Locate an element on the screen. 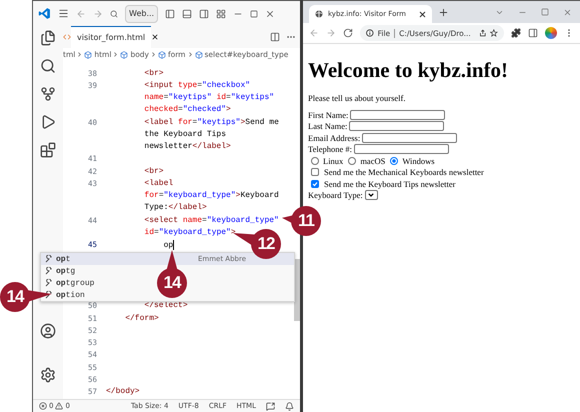 Image resolution: width=580 pixels, height=412 pixels. code-line: for="keyboard_type">Keyboard is located at coordinates (211, 195).